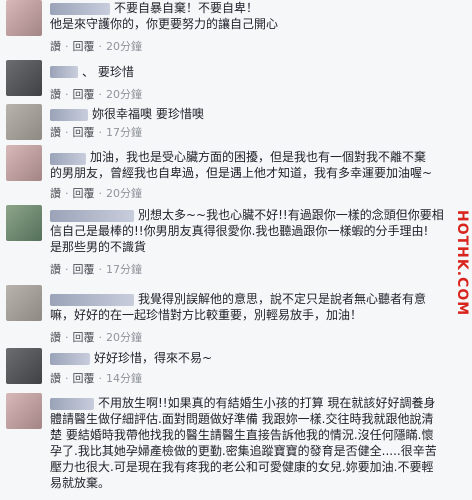  What do you see at coordinates (98, 247) in the screenshot?
I see `comment-line: 是那些男的不識貨` at bounding box center [98, 247].